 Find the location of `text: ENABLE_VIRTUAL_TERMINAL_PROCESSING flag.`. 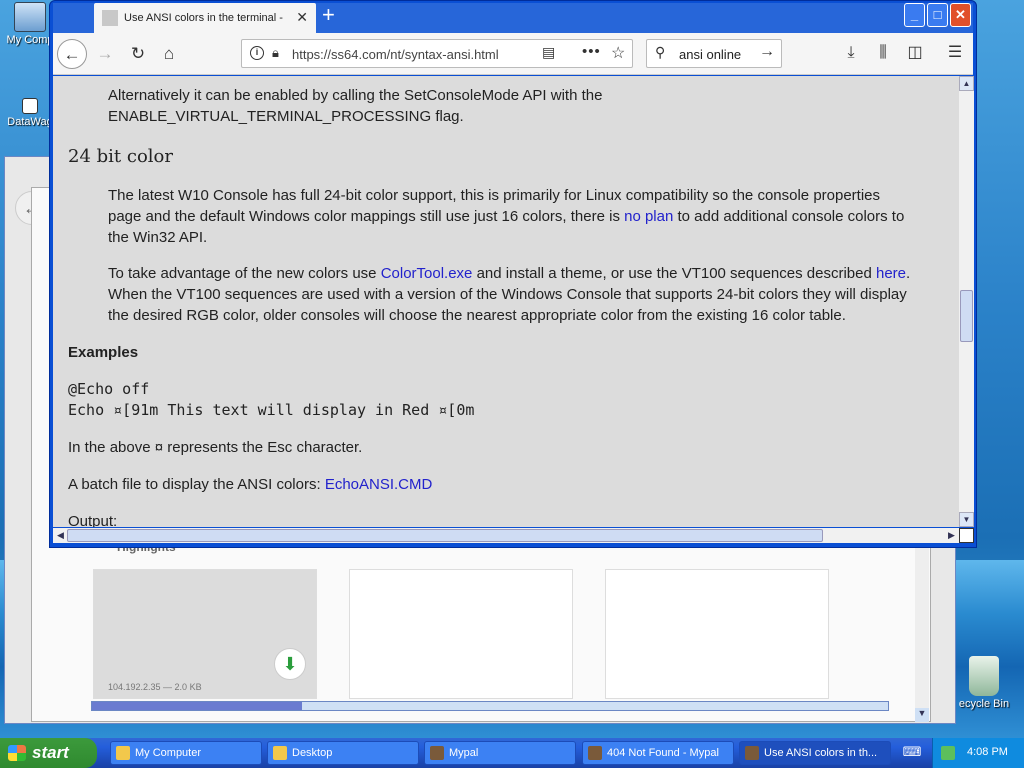

text: ENABLE_VIRTUAL_TERMINAL_PROCESSING flag. is located at coordinates (286, 116).